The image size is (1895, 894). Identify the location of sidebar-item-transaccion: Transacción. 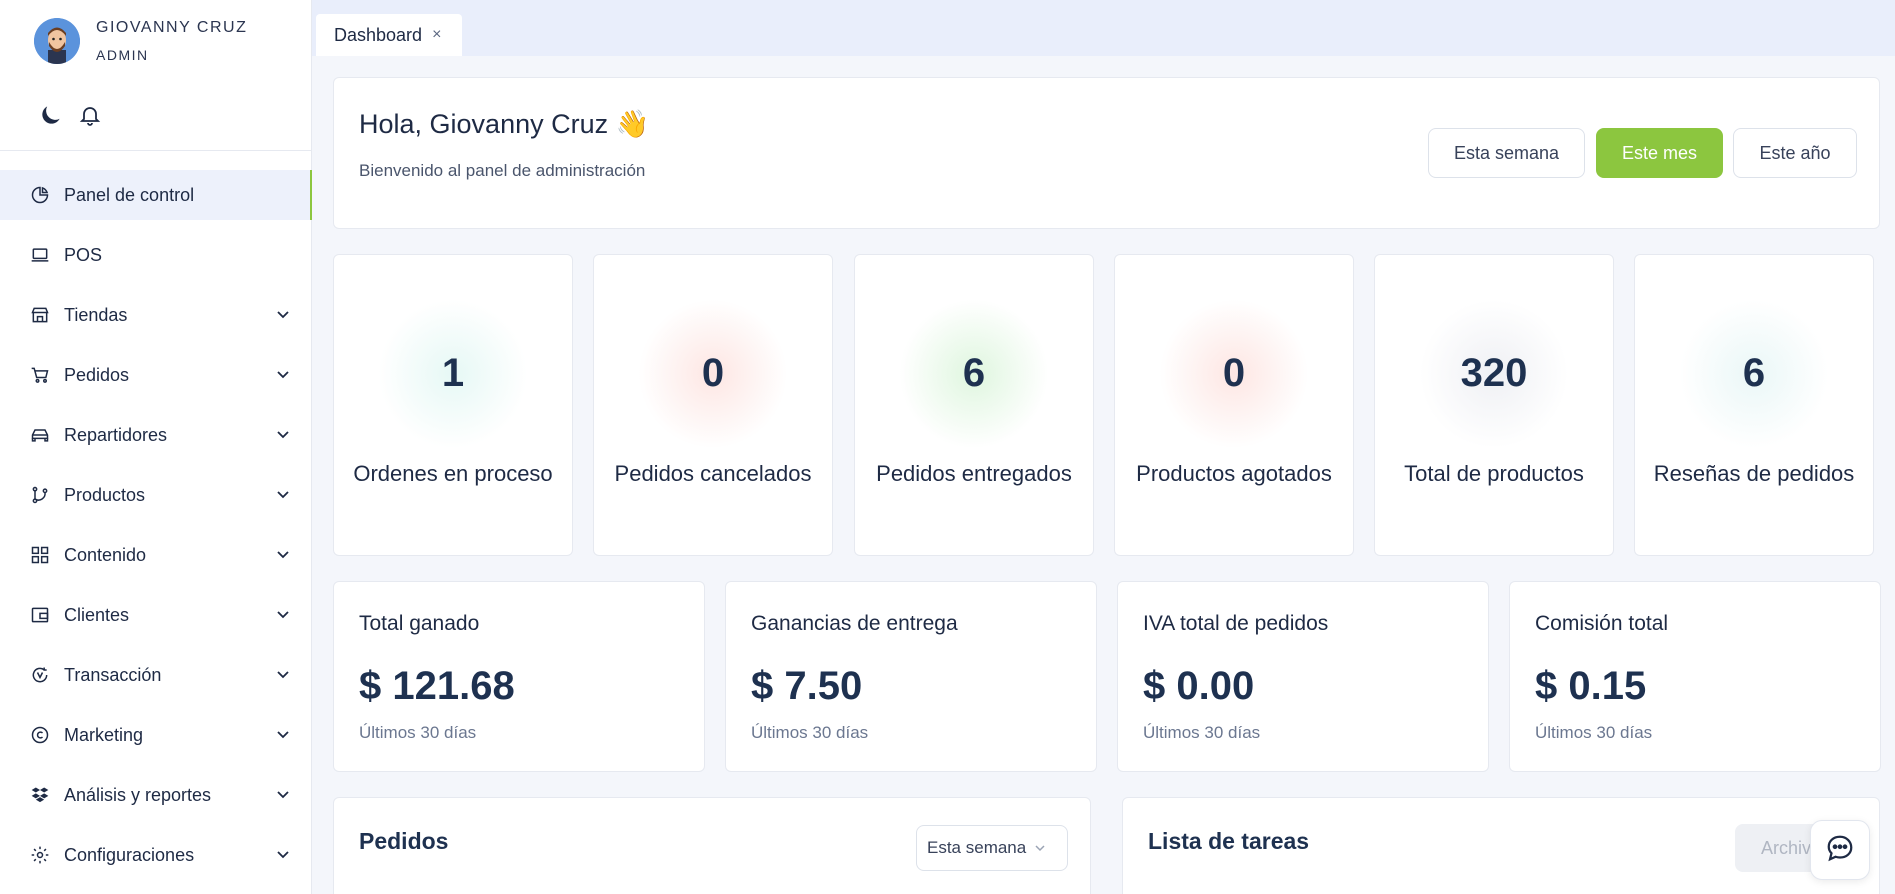
(156, 675).